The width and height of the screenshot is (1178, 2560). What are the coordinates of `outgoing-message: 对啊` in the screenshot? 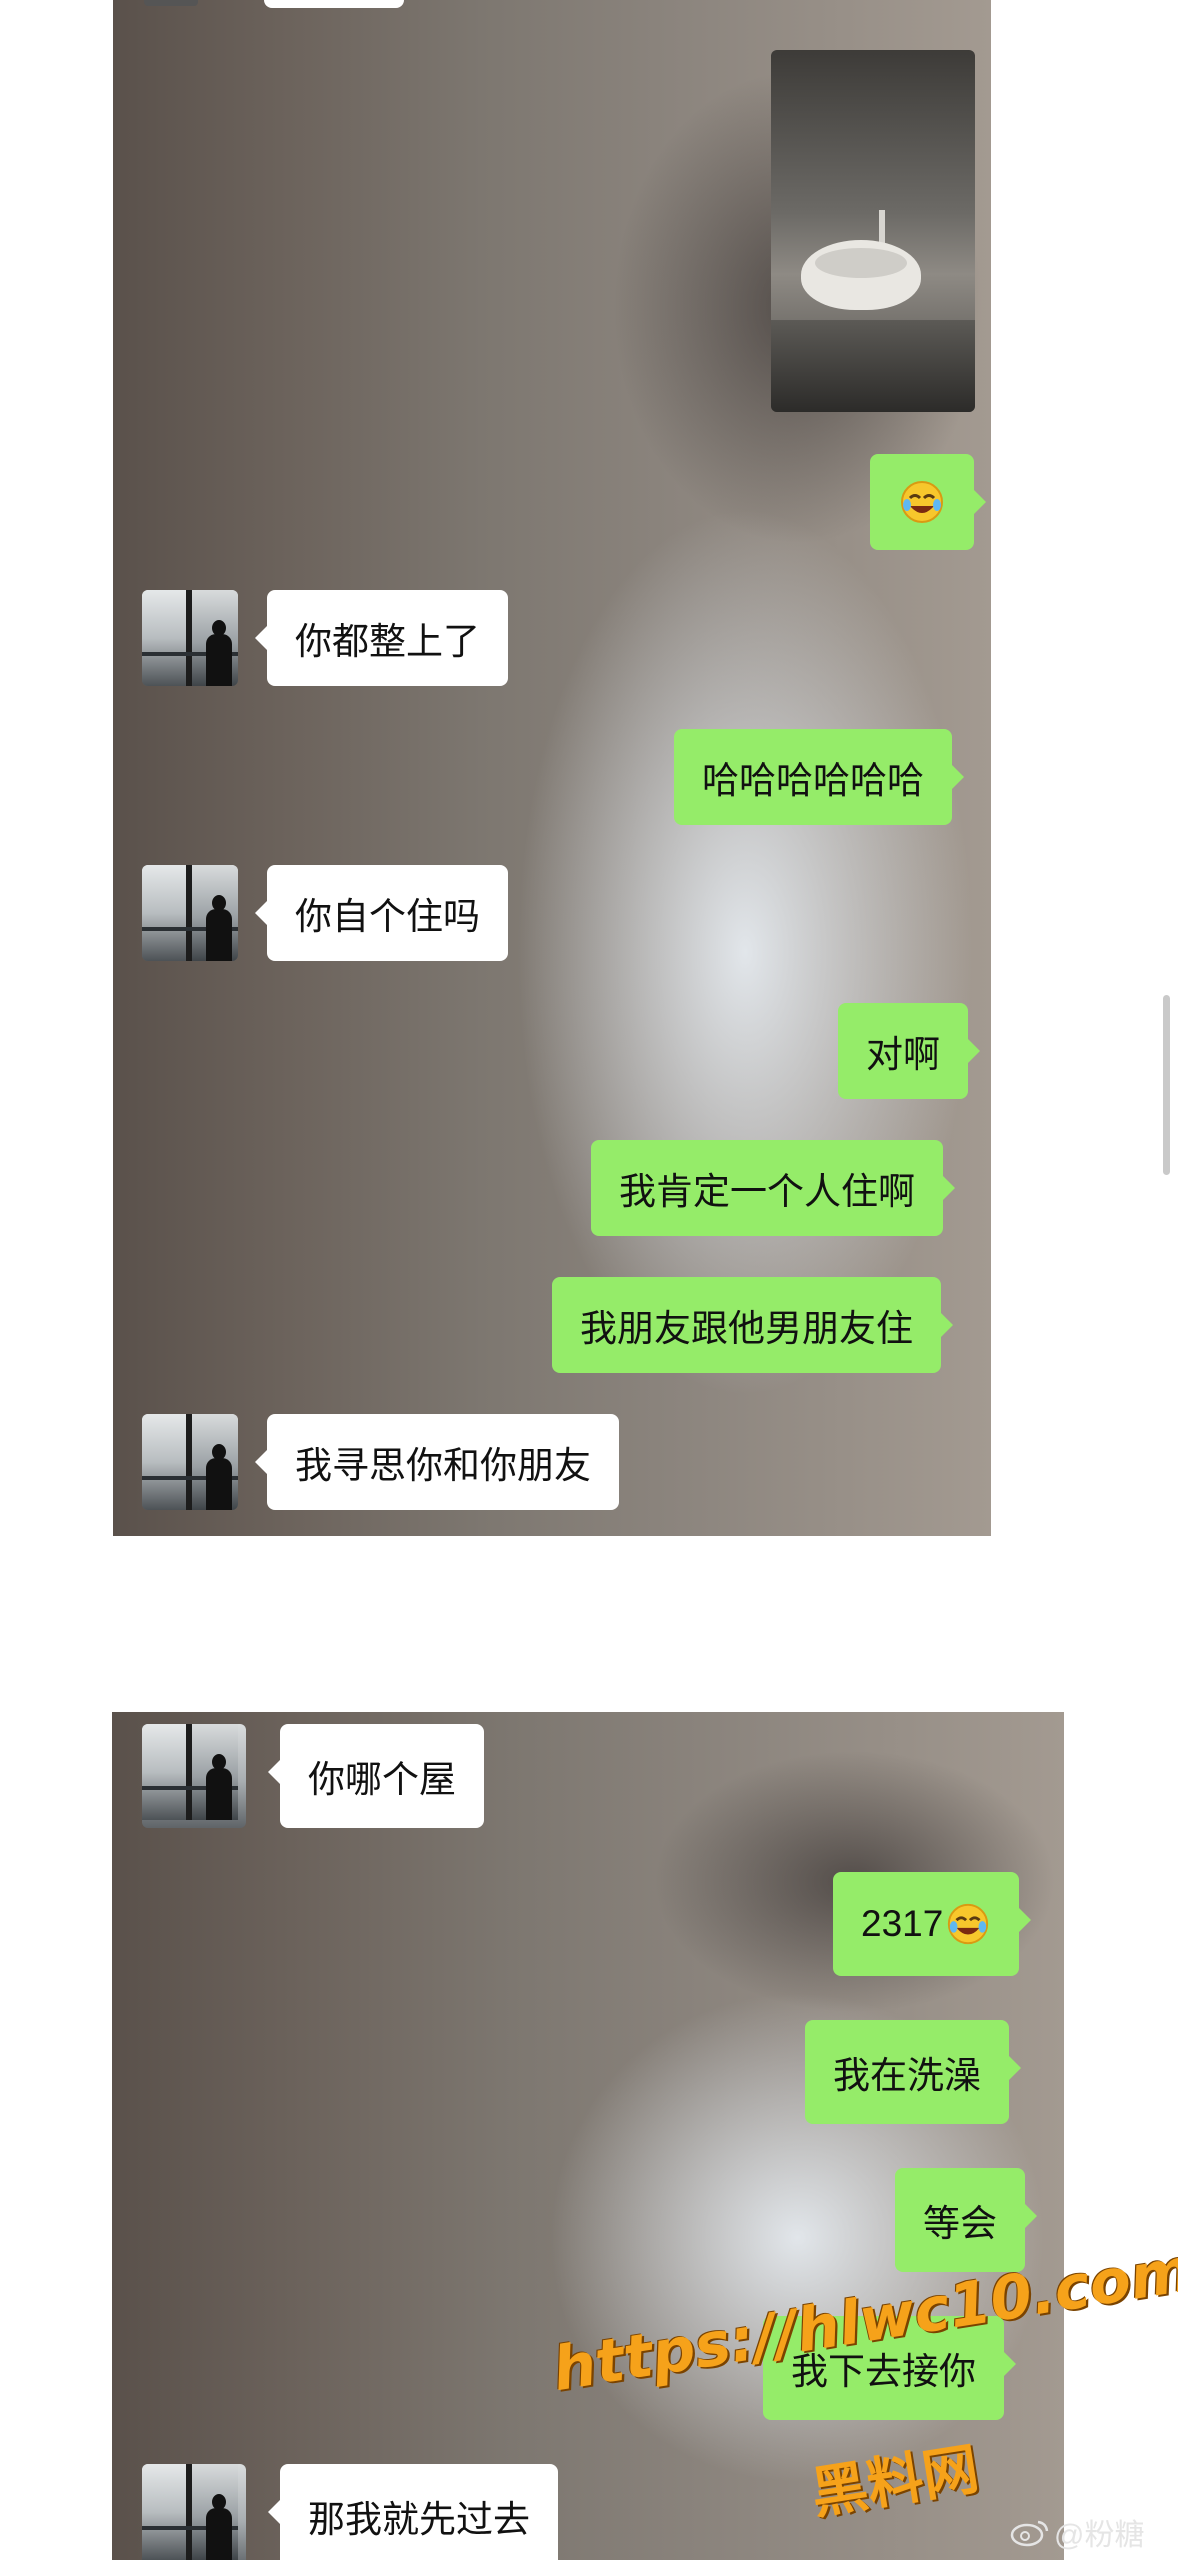 It's located at (909, 1051).